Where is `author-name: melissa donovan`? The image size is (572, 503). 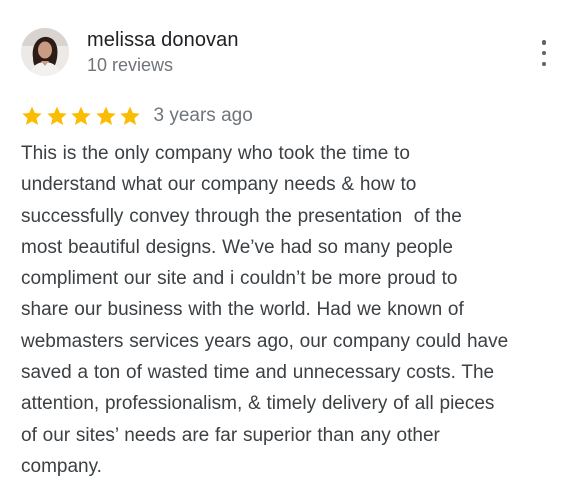 author-name: melissa donovan is located at coordinates (163, 40).